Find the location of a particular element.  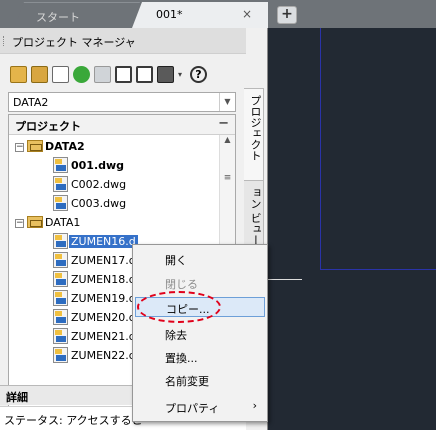

refresh-icon is located at coordinates (81, 74).